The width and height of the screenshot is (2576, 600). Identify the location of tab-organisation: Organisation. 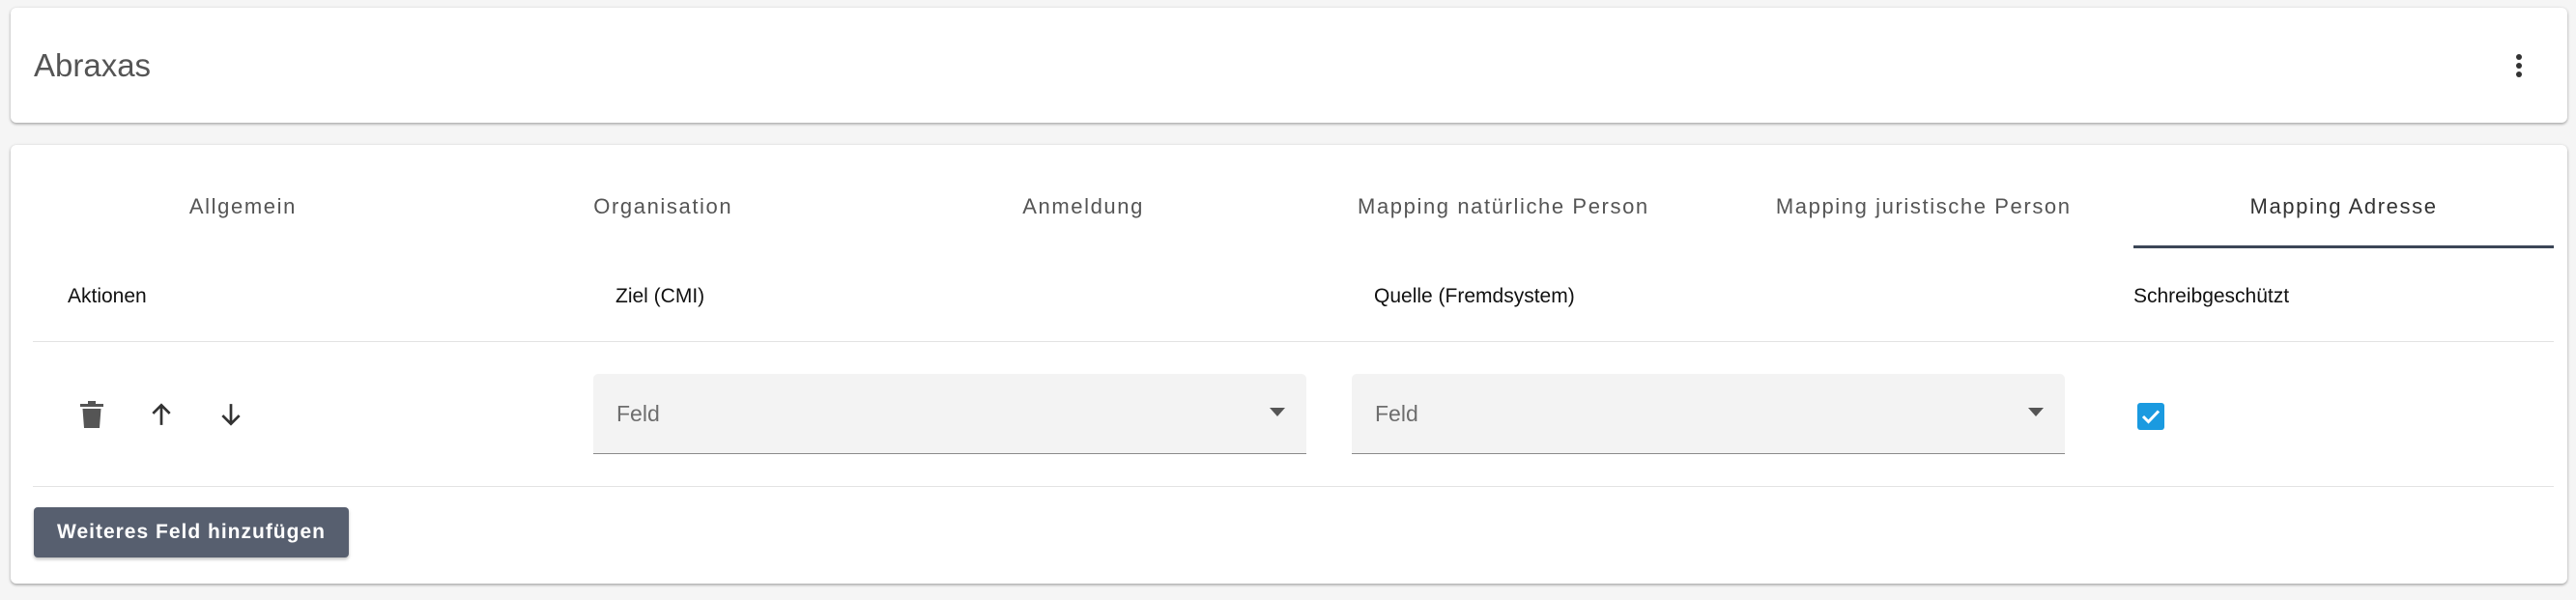
(663, 206).